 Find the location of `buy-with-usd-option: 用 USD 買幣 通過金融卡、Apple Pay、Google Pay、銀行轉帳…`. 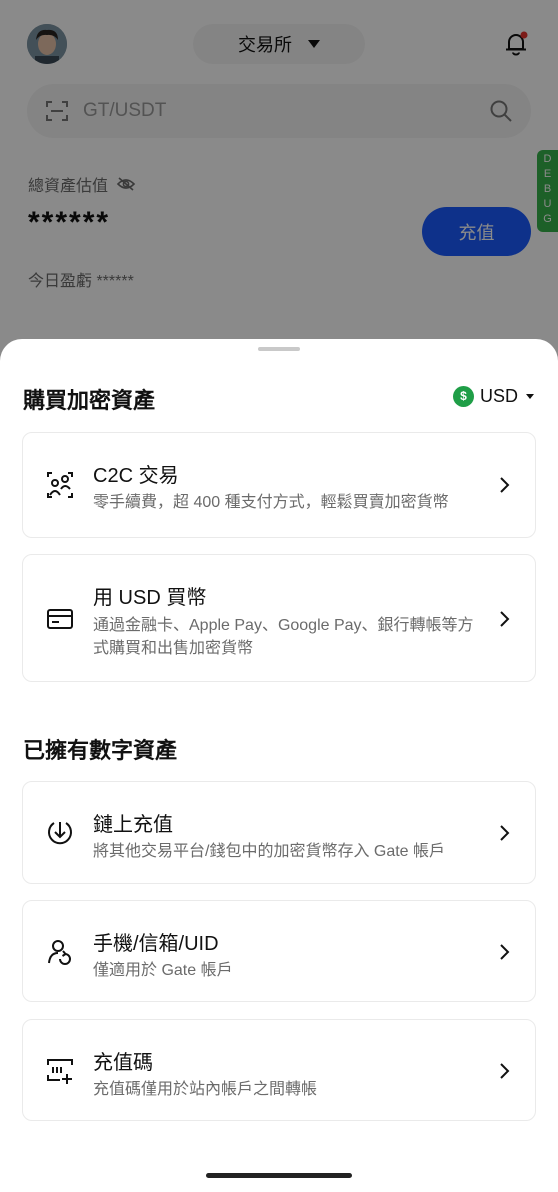

buy-with-usd-option: 用 USD 買幣 通過金融卡、Apple Pay、Google Pay、銀行轉帳… is located at coordinates (279, 618).